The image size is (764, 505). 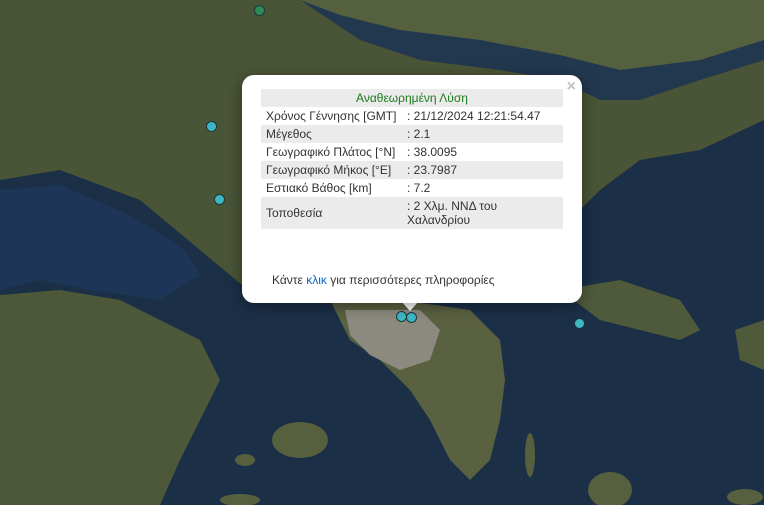 I want to click on table-header-row: Αναθεωρημένη Λύση, so click(x=412, y=98).